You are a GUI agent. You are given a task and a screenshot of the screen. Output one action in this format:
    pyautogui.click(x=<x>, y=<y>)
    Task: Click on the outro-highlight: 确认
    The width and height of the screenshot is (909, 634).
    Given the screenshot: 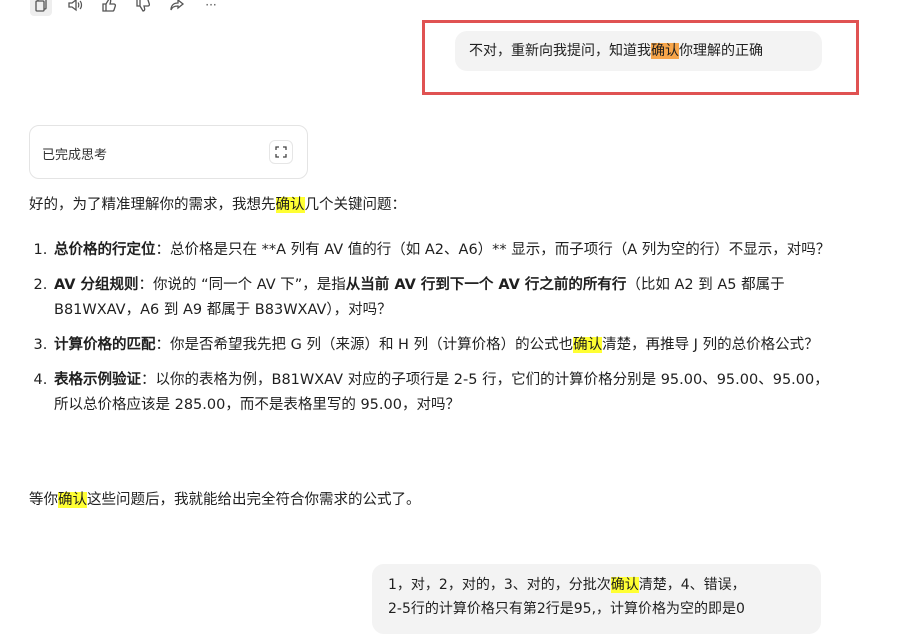 What is the action you would take?
    pyautogui.click(x=72, y=500)
    